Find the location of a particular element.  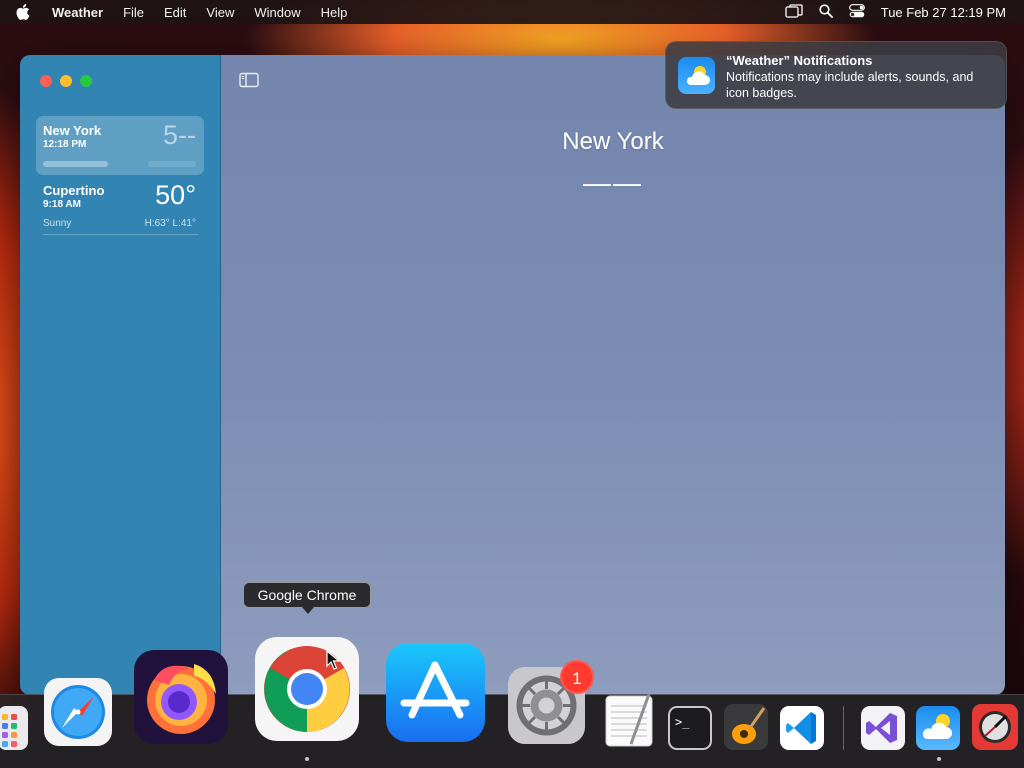

notification-badge: 1 is located at coordinates (577, 677).